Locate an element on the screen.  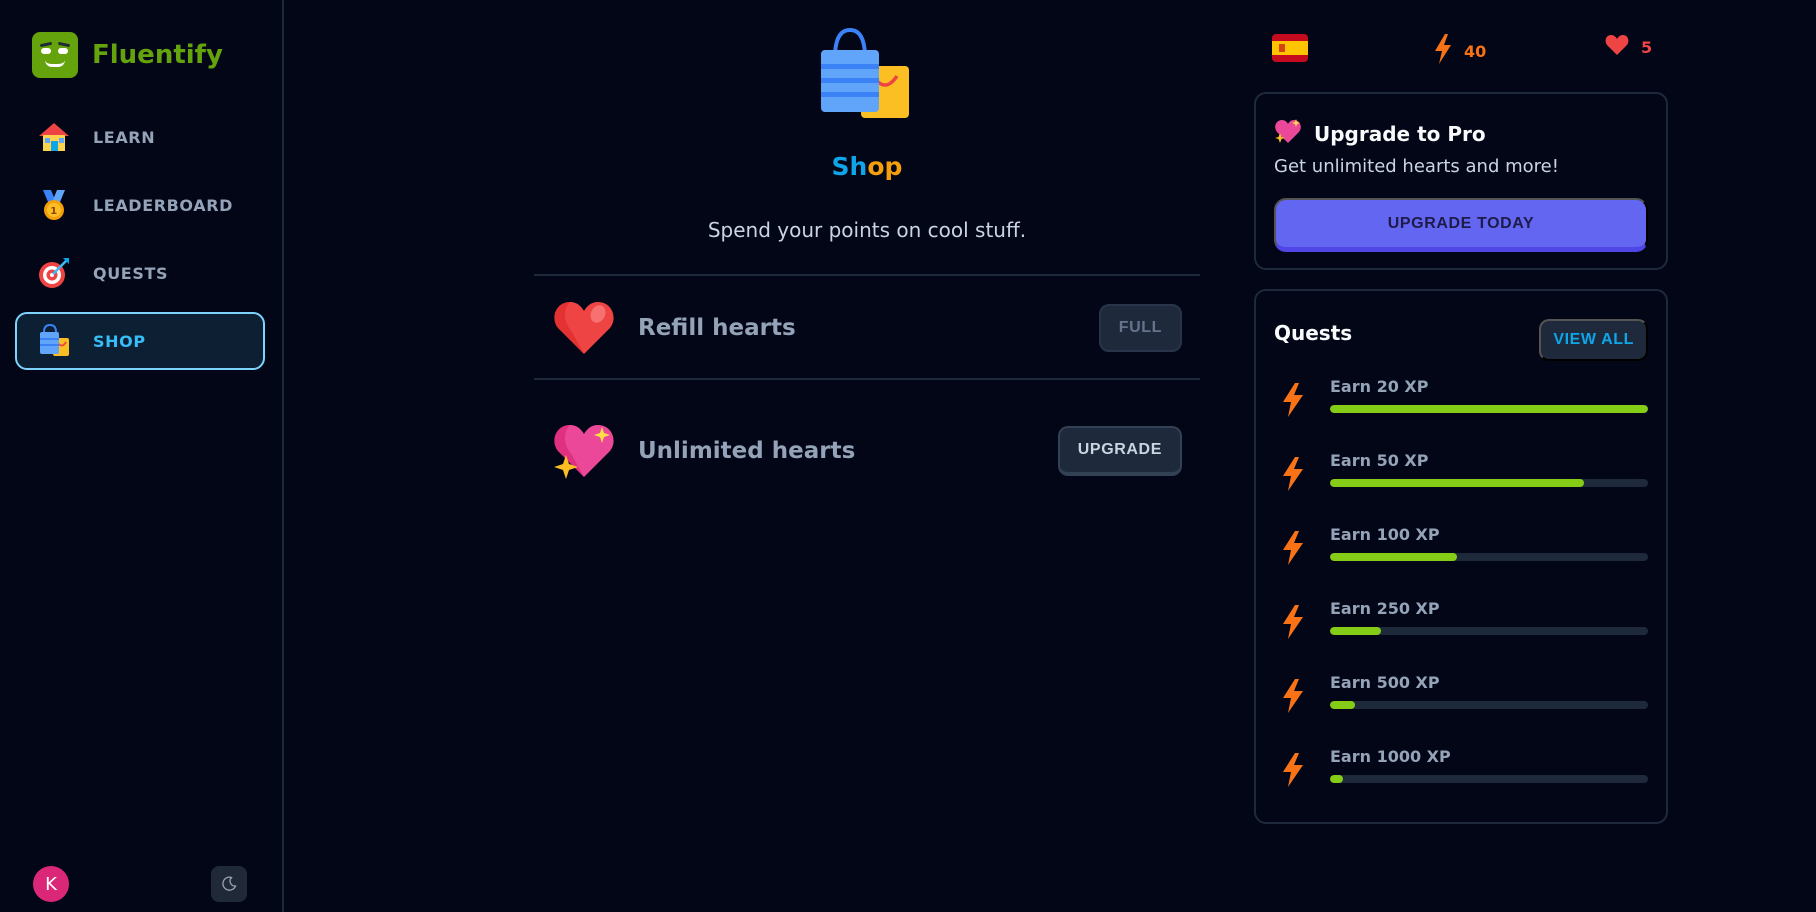
points-counter: 40 is located at coordinates (1460, 51).